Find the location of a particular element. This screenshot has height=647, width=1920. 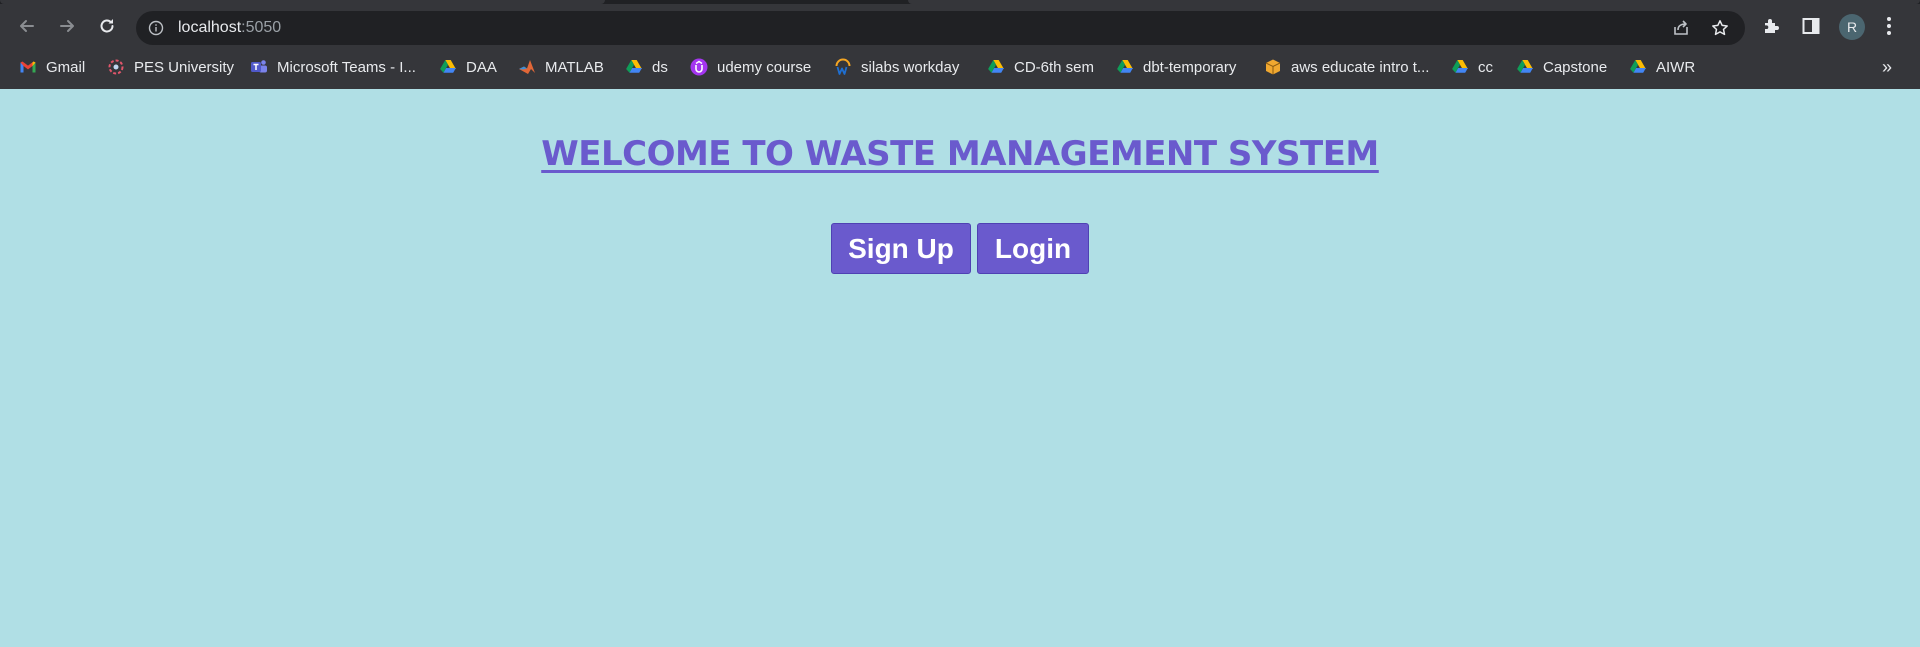

bookmark-matlab: MATLAB is located at coordinates (561, 67).